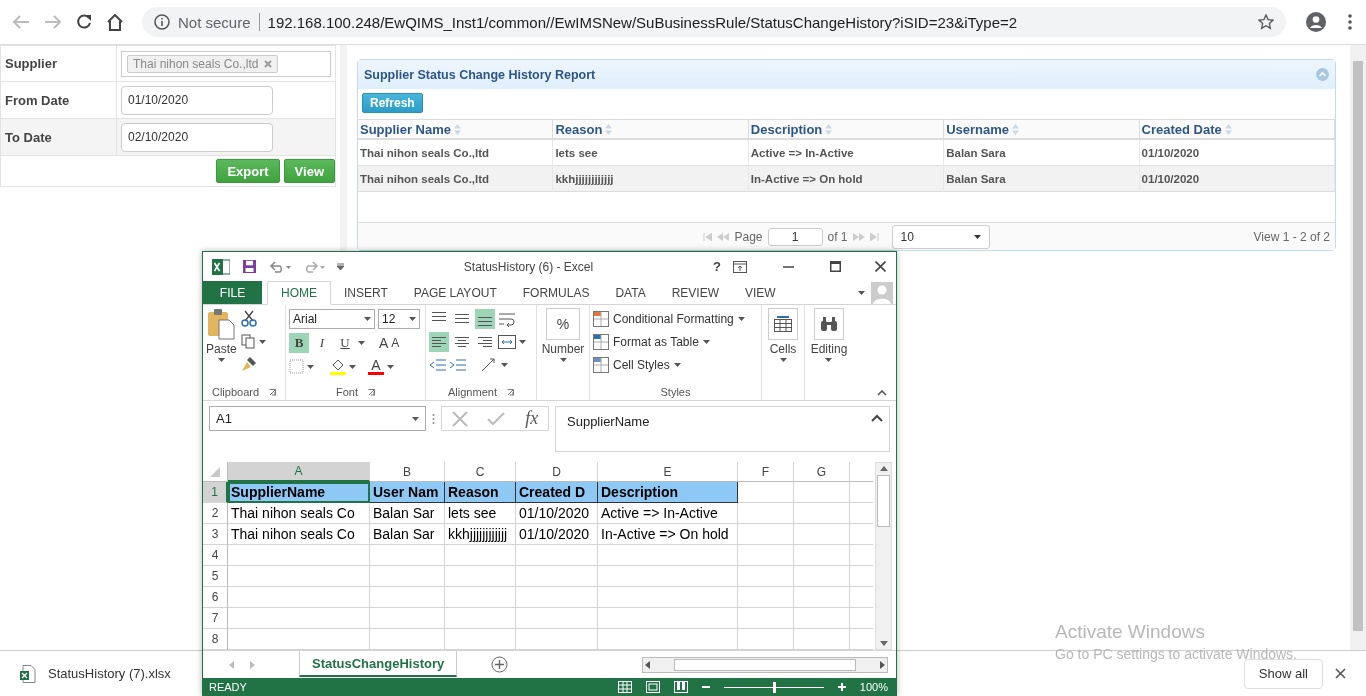  What do you see at coordinates (221, 266) in the screenshot?
I see `excel-logo-icon` at bounding box center [221, 266].